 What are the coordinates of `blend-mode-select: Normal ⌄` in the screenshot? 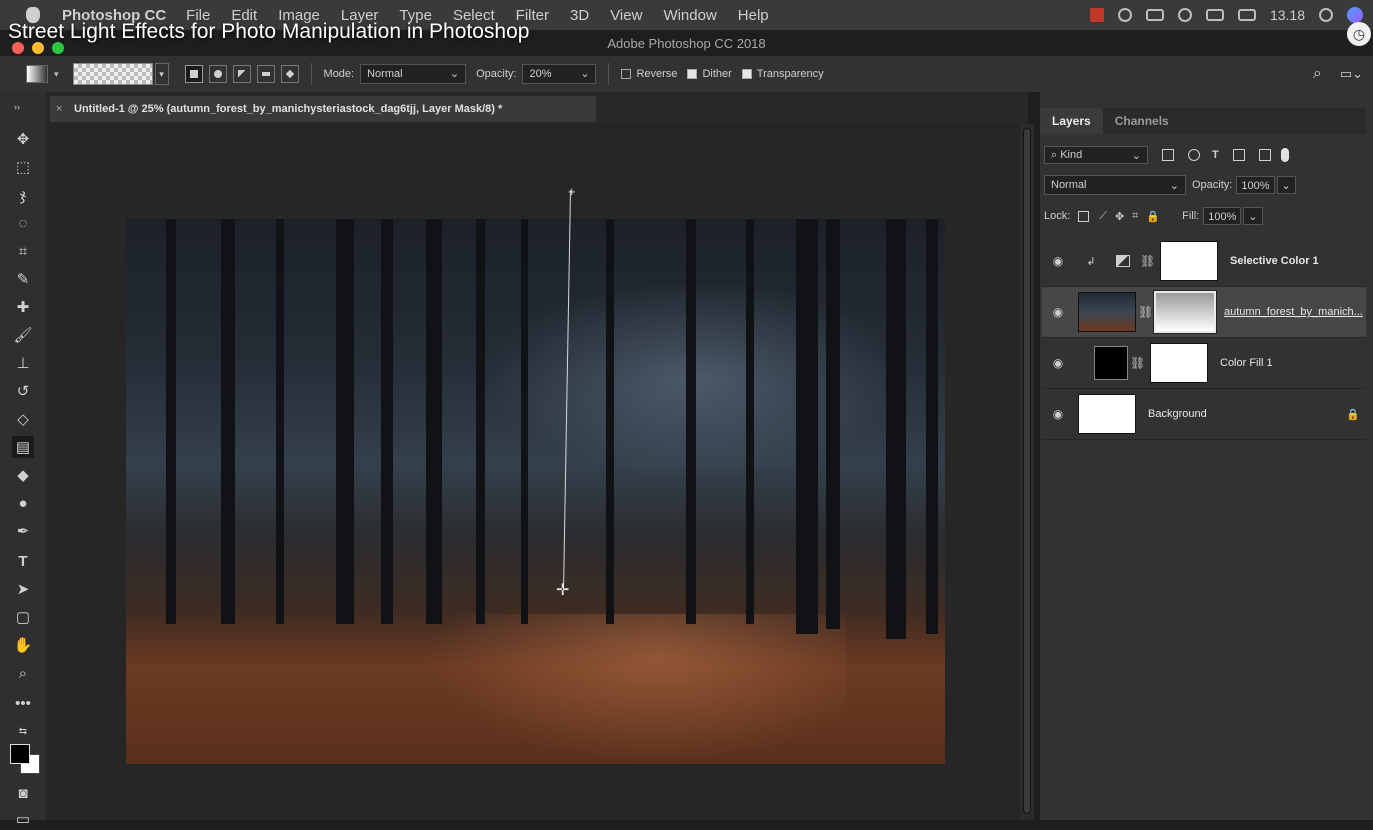 It's located at (1115, 185).